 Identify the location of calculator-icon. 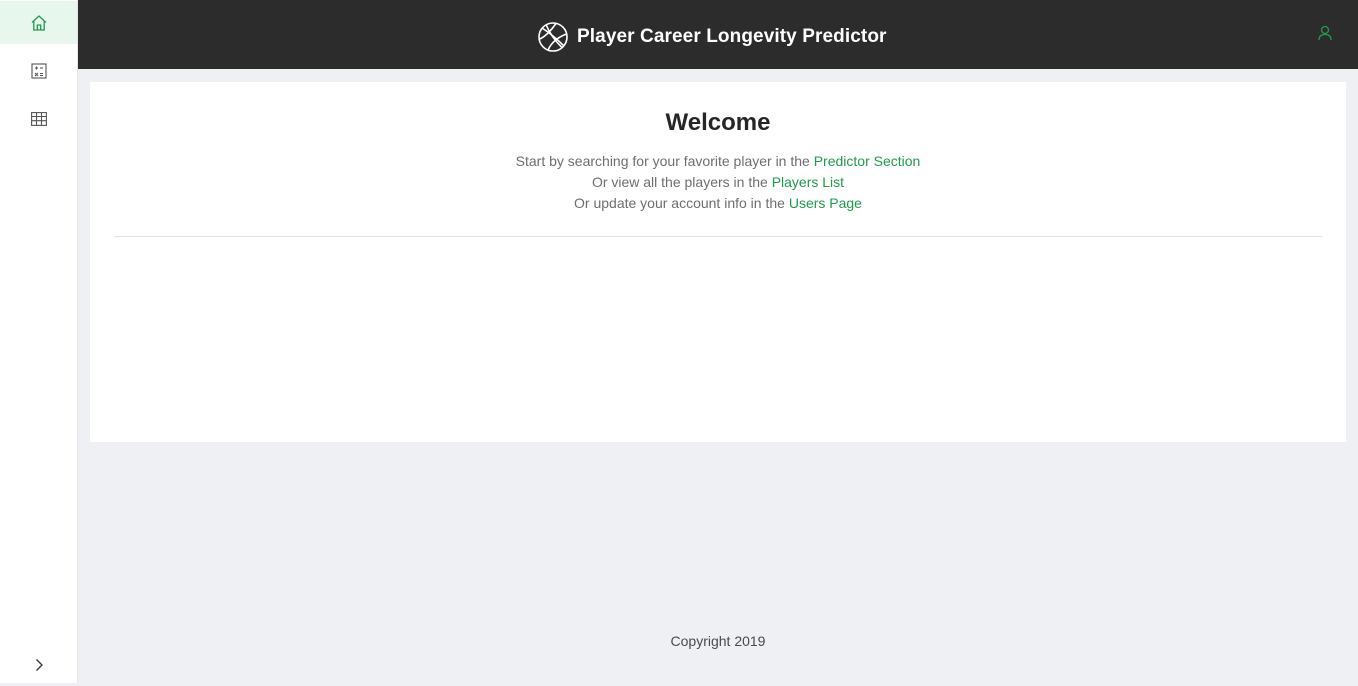
(38, 70).